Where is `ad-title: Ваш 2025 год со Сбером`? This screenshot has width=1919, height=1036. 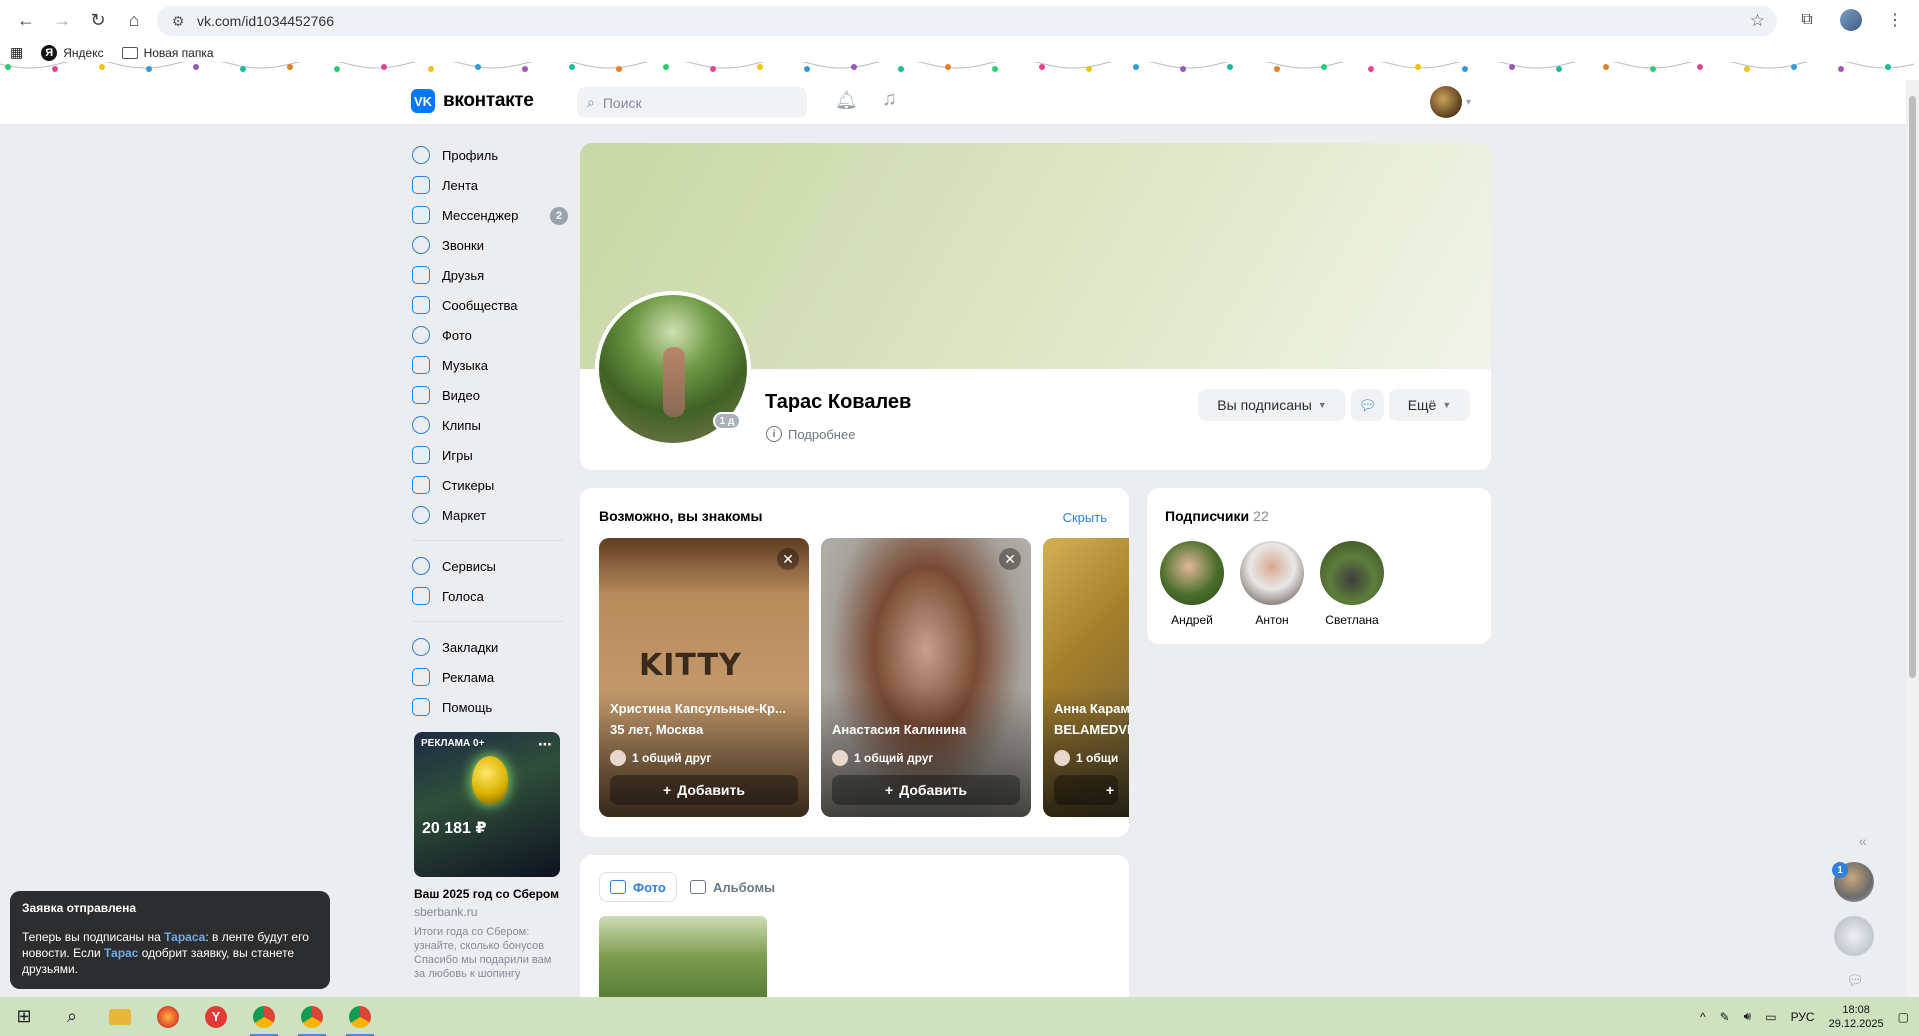
ad-title: Ваш 2025 год со Сбером is located at coordinates (487, 894).